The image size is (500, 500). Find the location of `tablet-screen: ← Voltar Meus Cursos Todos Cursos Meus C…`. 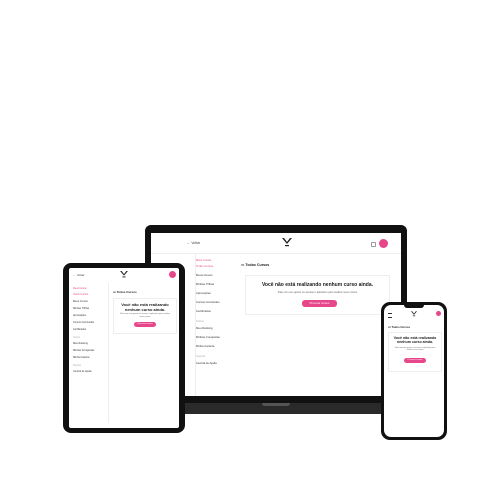

tablet-screen: ← Voltar Meus Cursos Todos Cursos Meus C… is located at coordinates (124, 348).